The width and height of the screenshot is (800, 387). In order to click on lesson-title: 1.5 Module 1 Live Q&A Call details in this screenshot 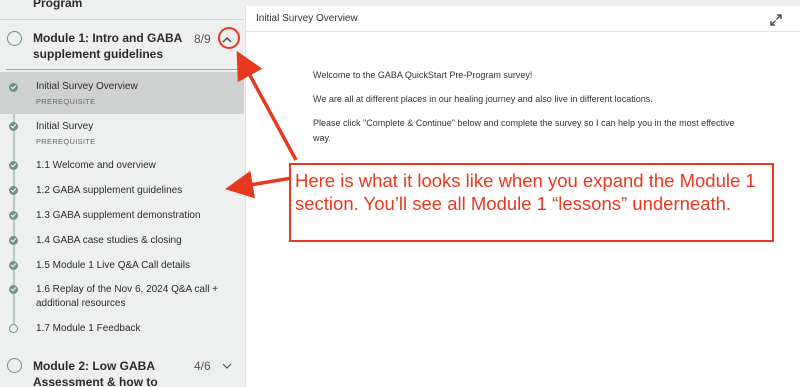, I will do `click(113, 265)`.